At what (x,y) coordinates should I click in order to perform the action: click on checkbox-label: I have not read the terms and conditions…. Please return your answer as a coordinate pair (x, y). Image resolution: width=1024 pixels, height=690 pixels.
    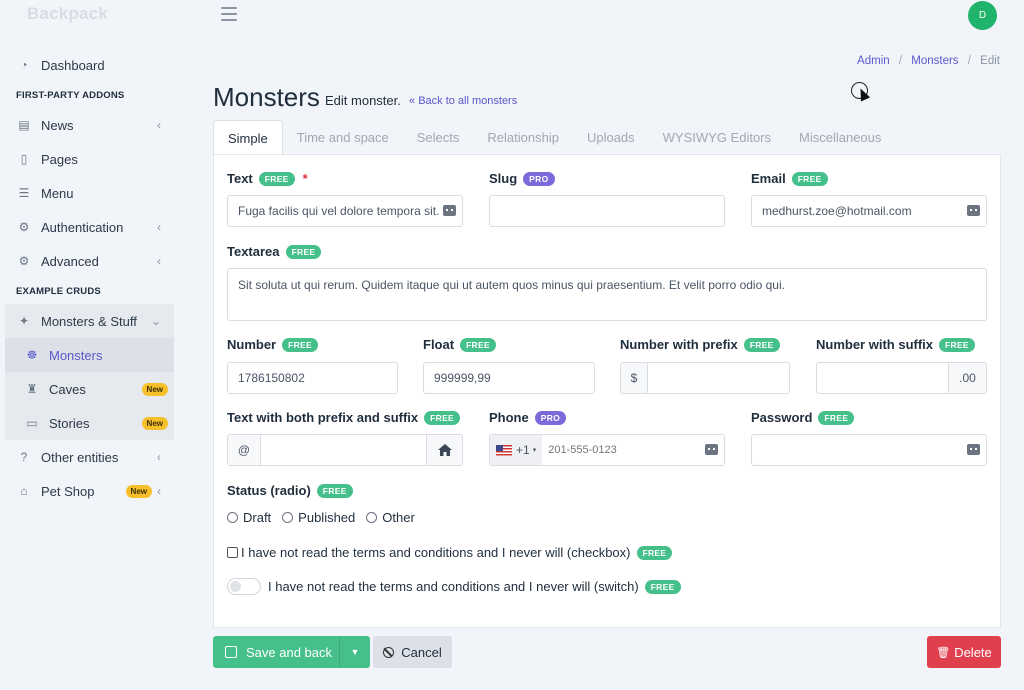
    Looking at the image, I should click on (436, 552).